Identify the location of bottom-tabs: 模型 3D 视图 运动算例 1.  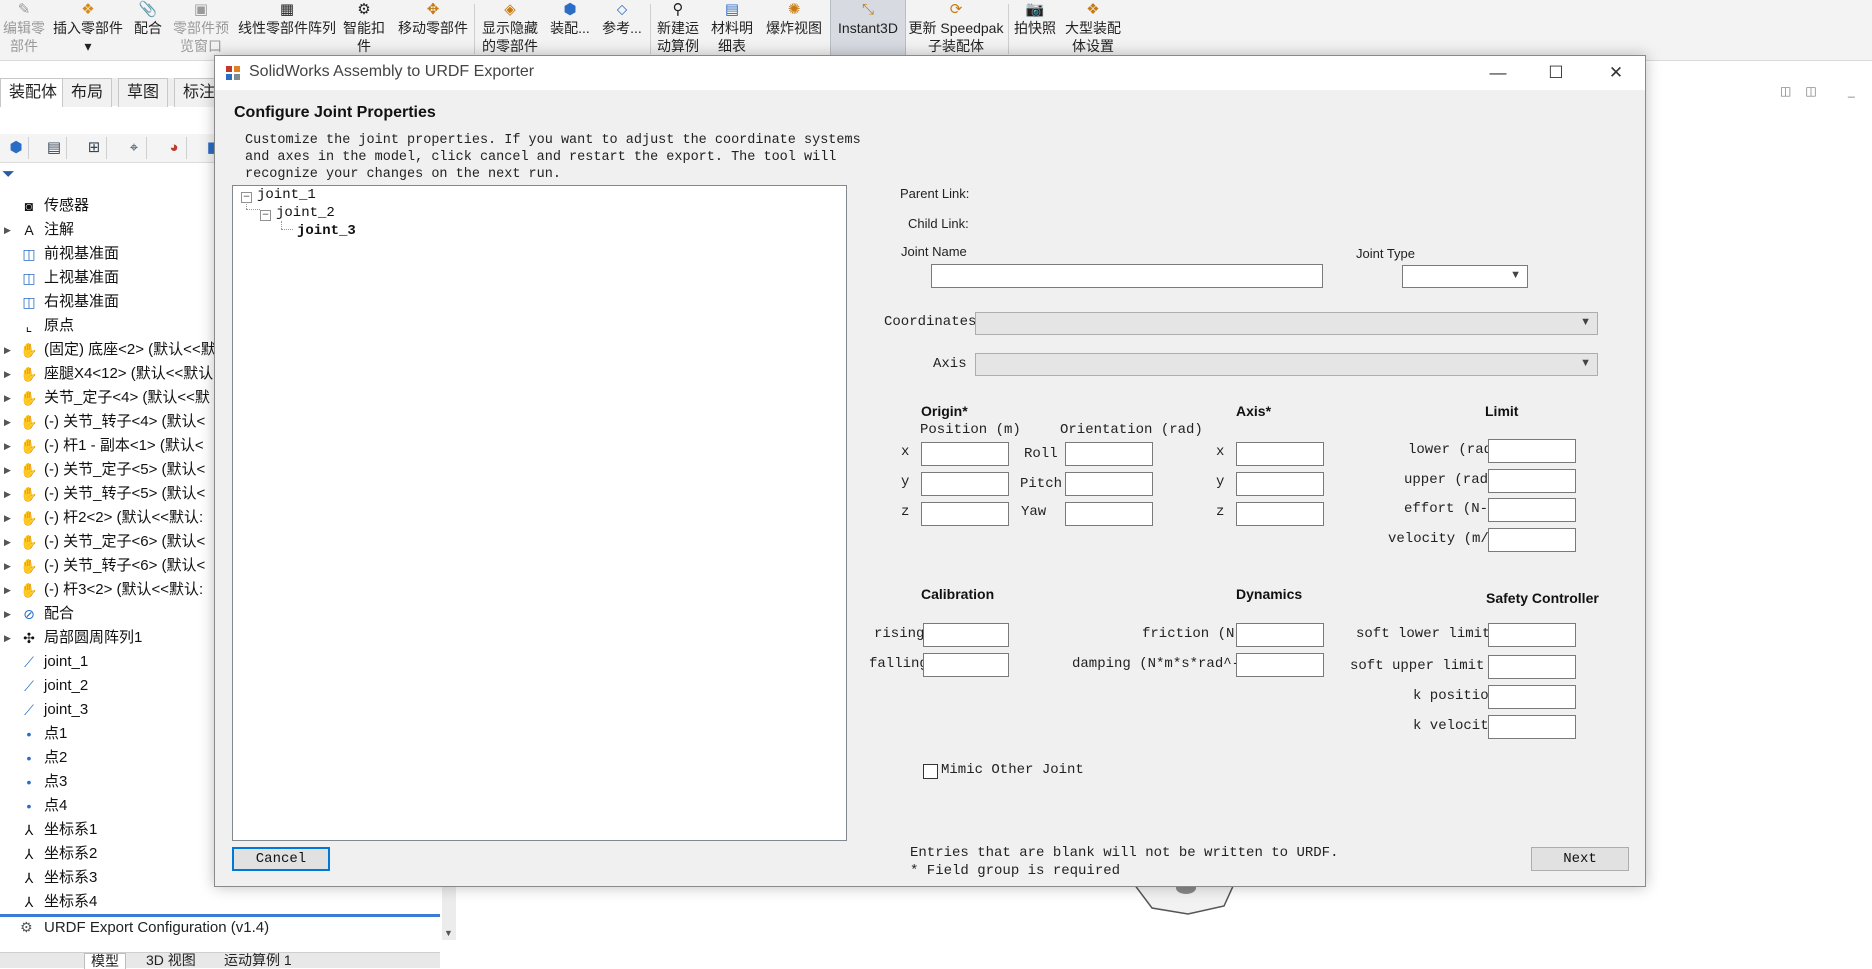
(220, 960).